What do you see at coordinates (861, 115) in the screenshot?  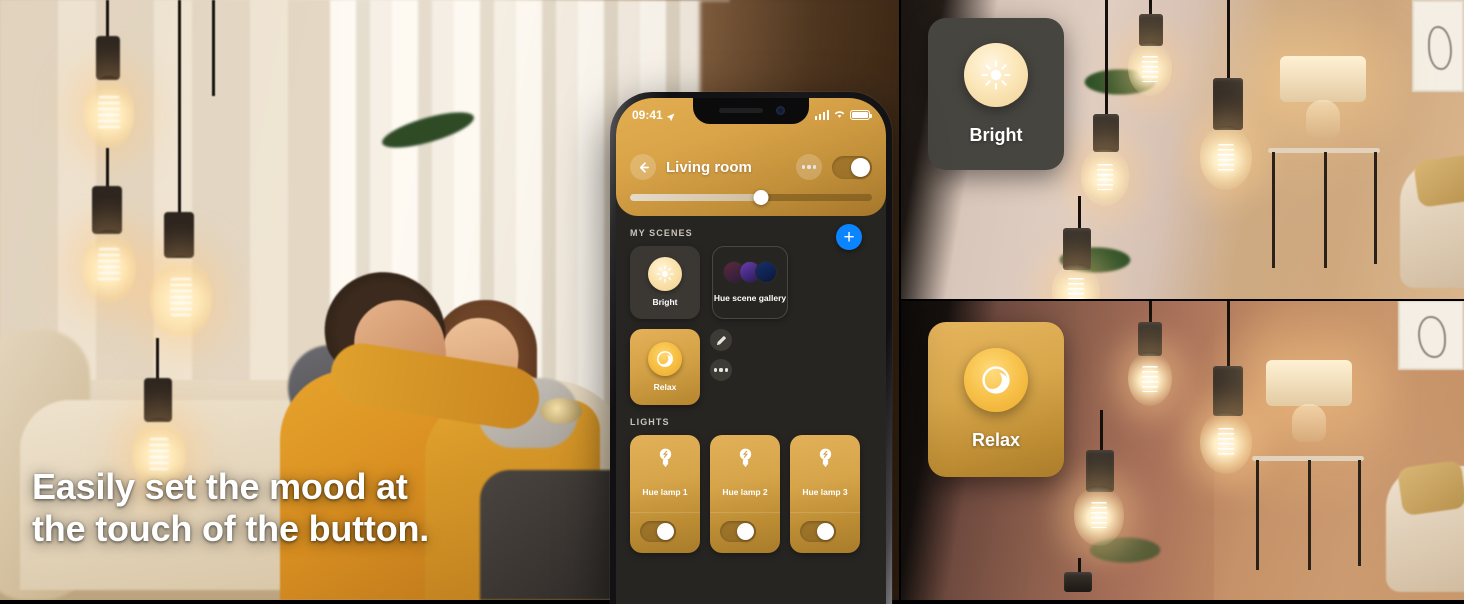 I see `battery-full-icon` at bounding box center [861, 115].